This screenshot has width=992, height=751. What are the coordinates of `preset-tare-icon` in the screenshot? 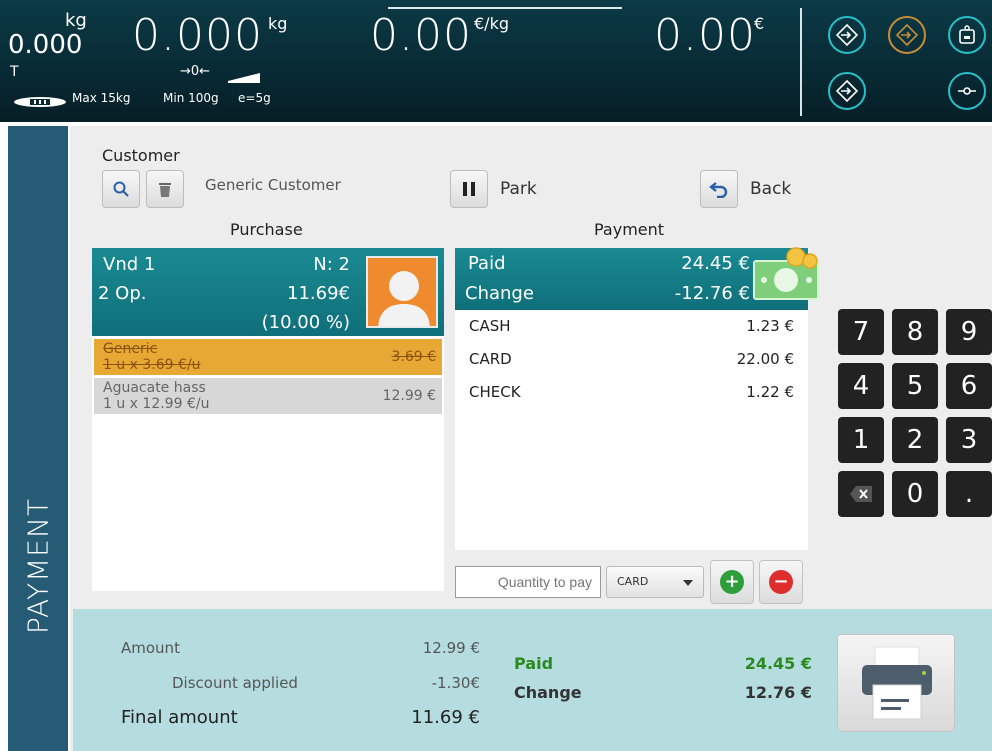 It's located at (907, 35).